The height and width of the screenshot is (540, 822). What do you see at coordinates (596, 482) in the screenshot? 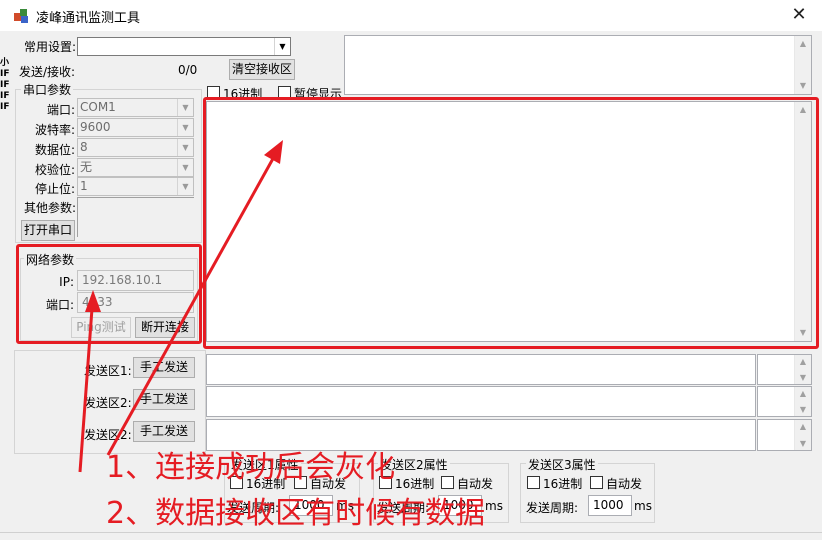
I see `props3-auto-checkbox` at bounding box center [596, 482].